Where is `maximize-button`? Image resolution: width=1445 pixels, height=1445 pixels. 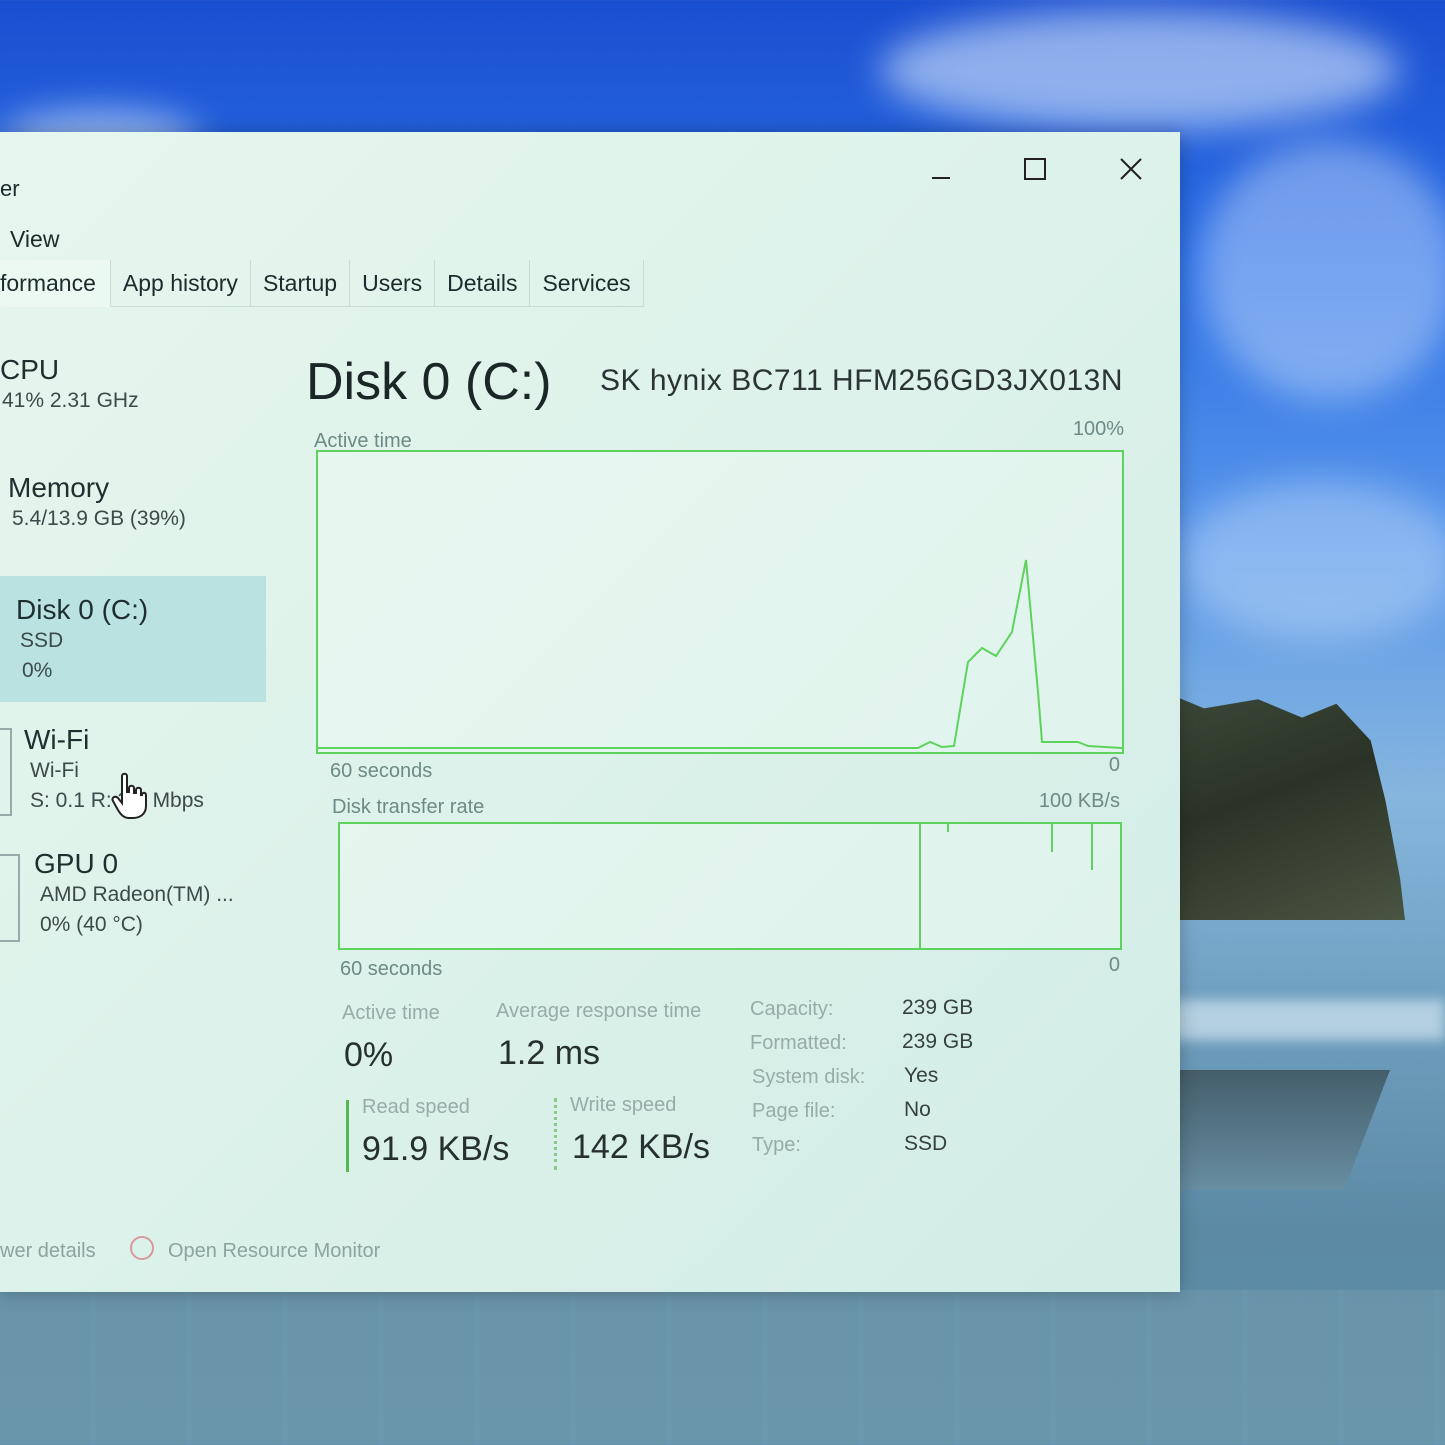 maximize-button is located at coordinates (1035, 169).